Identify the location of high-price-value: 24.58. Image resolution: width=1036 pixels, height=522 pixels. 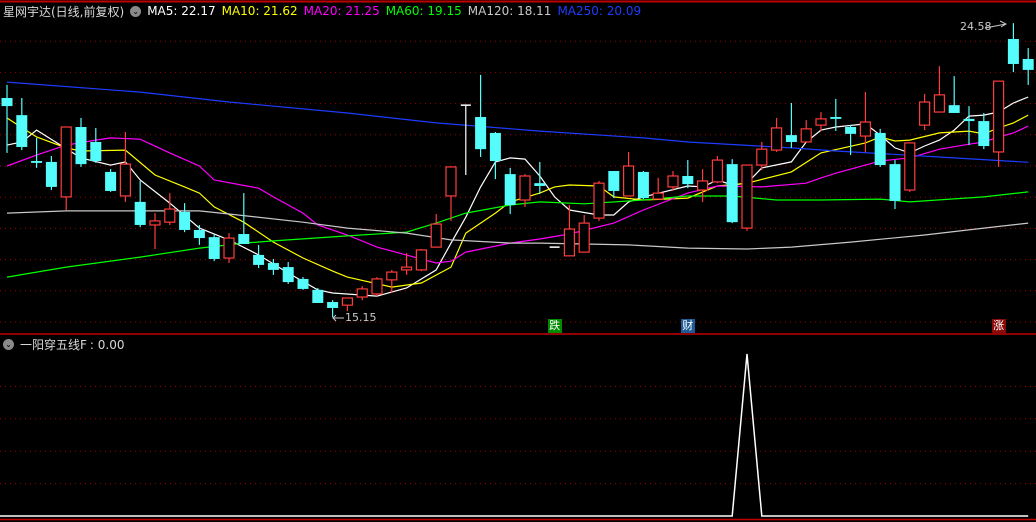
(976, 26).